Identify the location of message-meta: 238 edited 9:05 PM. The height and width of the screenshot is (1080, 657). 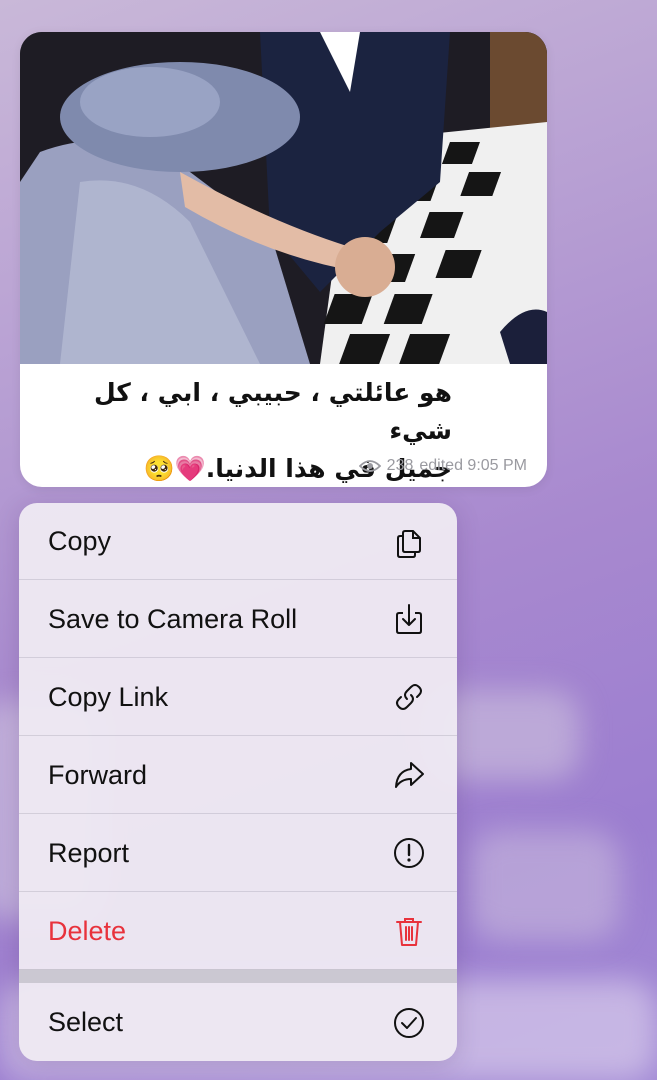
(442, 466).